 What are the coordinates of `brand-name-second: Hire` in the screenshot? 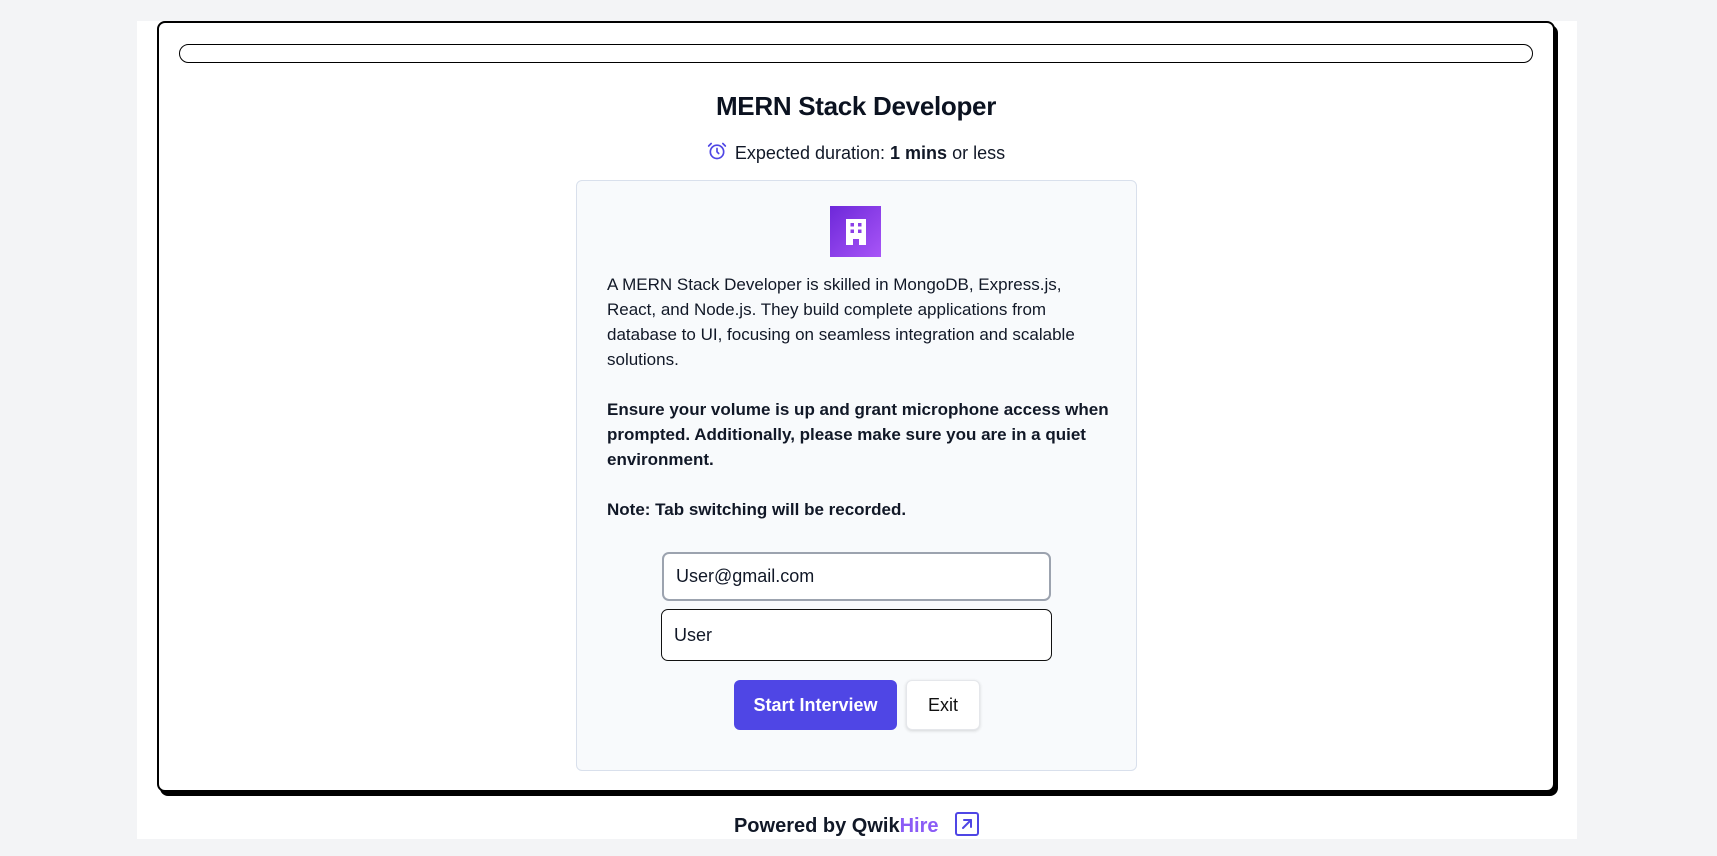 It's located at (919, 826).